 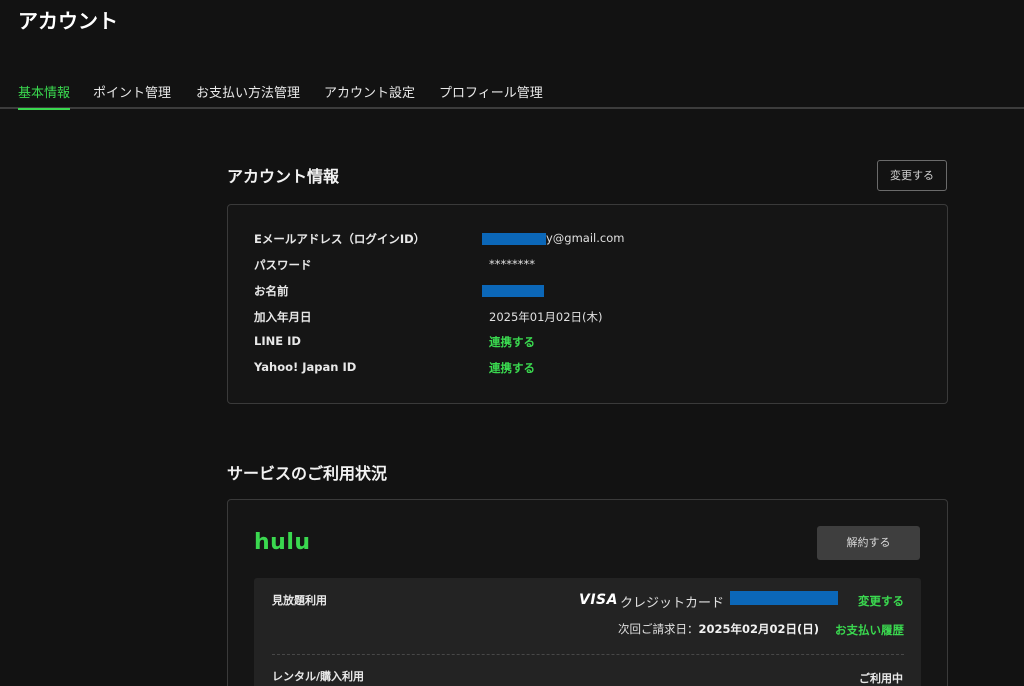 What do you see at coordinates (369, 95) in the screenshot?
I see `tab-account-settings: アカウント設定` at bounding box center [369, 95].